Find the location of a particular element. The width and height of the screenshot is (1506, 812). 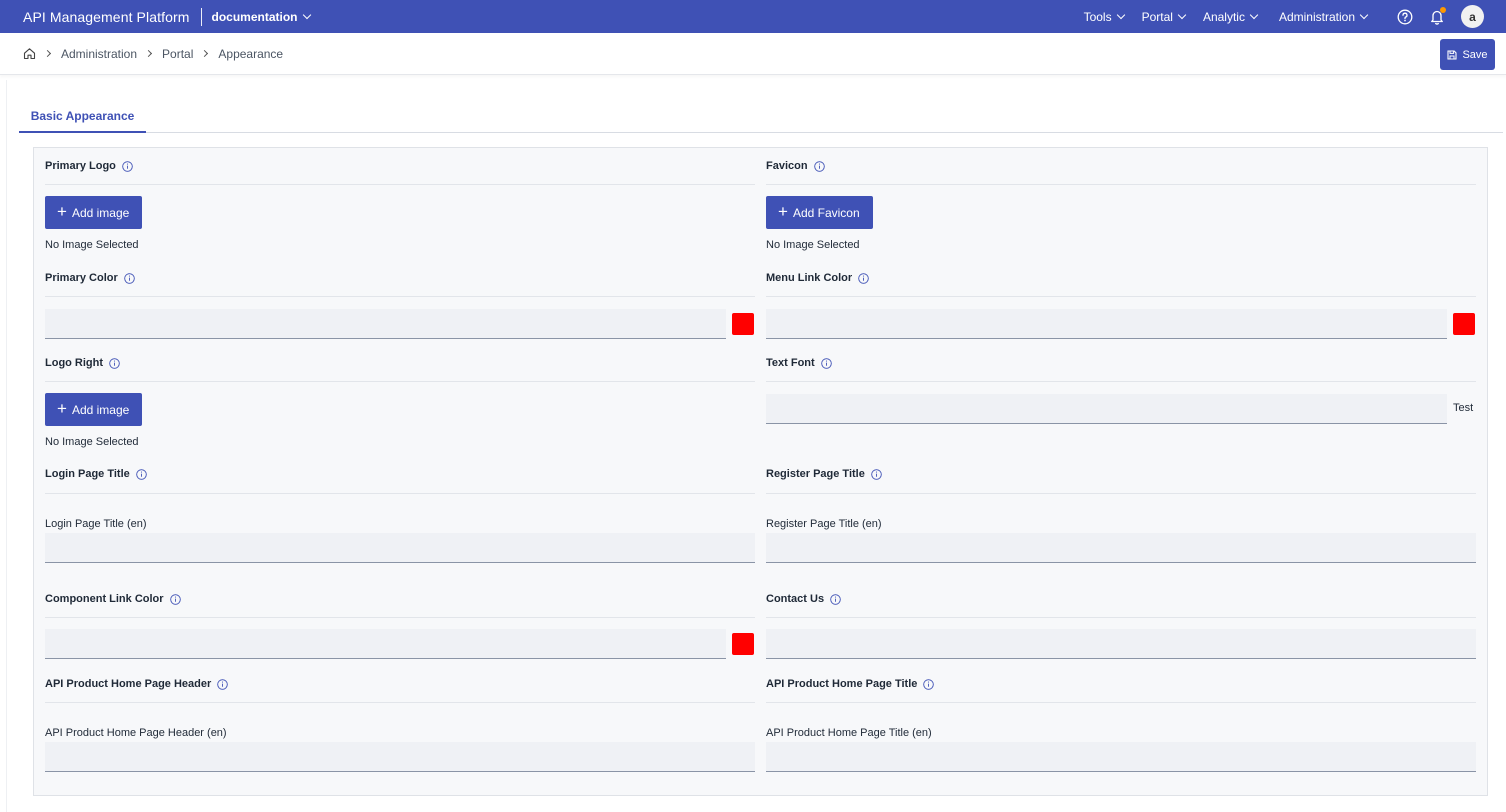

component-link-color-label: Component Link Color is located at coordinates (113, 599).